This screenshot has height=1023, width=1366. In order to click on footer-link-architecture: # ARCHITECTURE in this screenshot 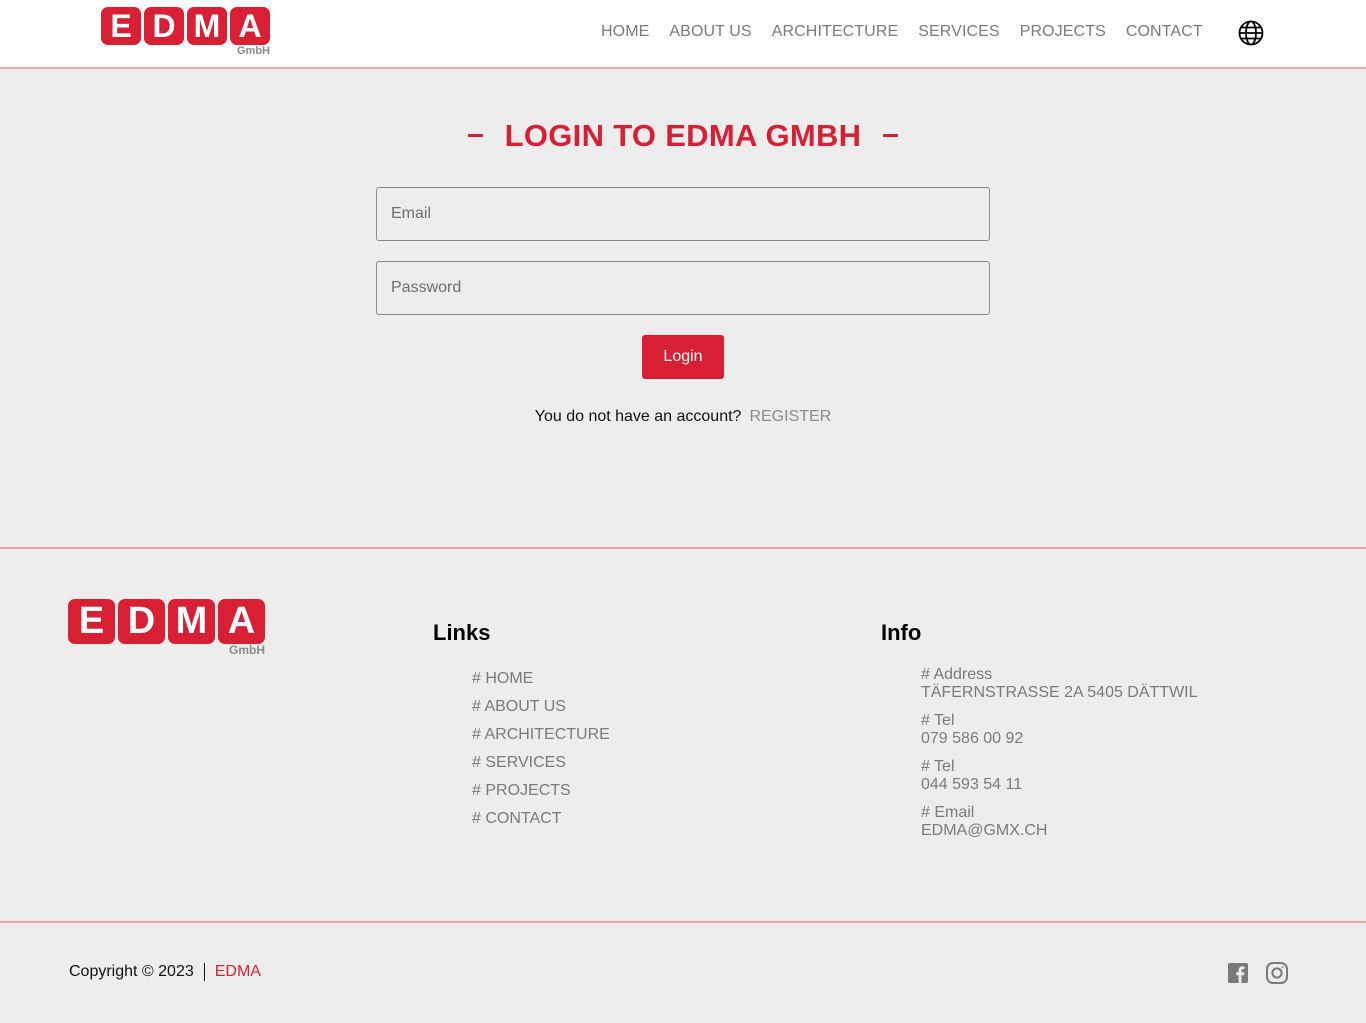, I will do `click(541, 735)`.